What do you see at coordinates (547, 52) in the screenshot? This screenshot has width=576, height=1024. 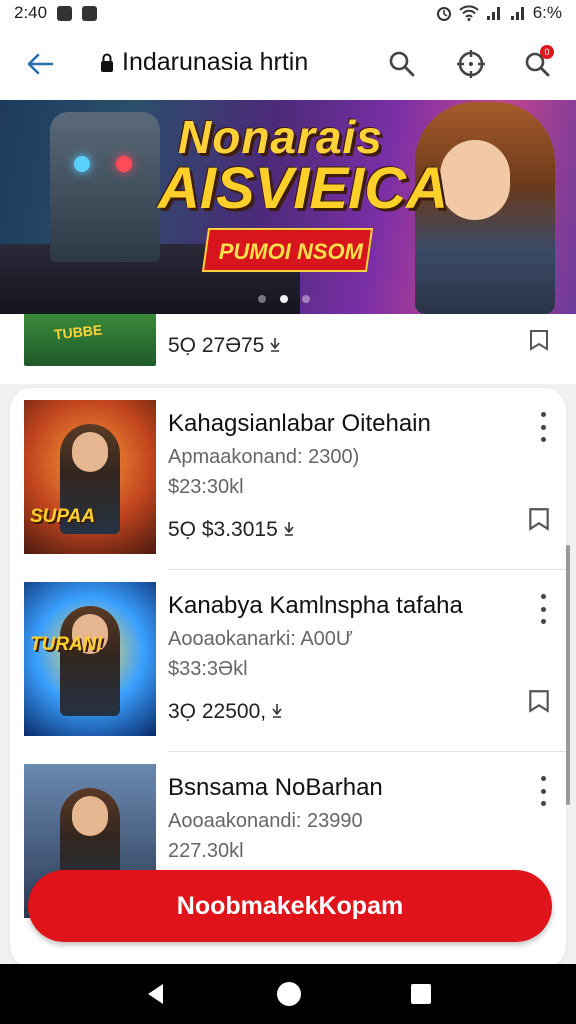 I see `notification-badge: 0` at bounding box center [547, 52].